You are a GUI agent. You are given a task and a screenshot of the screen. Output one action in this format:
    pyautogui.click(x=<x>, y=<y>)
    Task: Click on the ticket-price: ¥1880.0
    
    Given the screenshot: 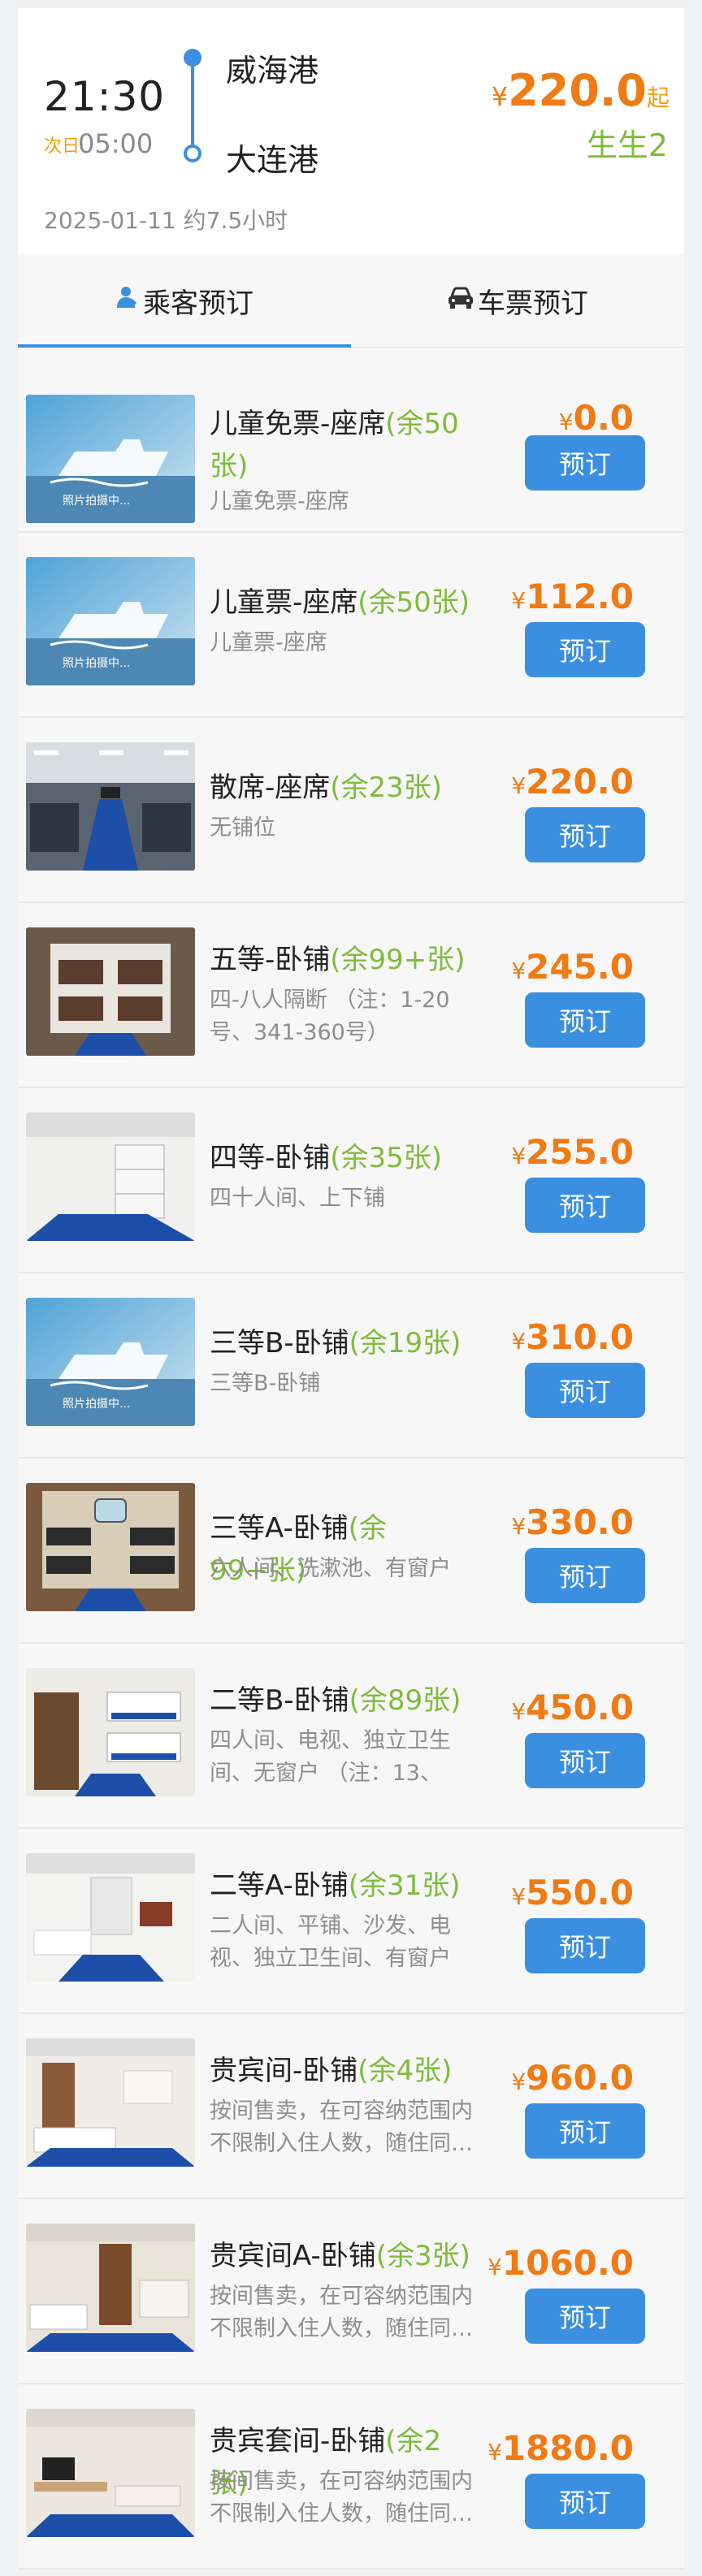 What is the action you would take?
    pyautogui.click(x=561, y=2448)
    